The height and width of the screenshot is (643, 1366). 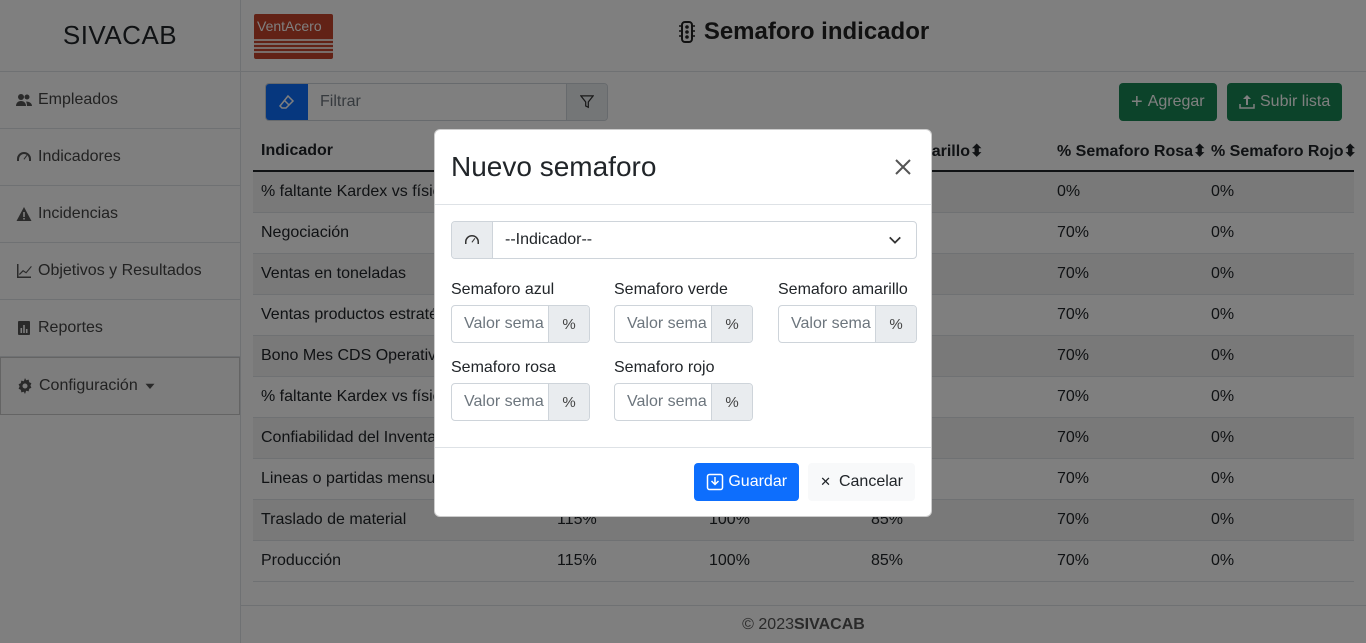 I want to click on semaforo-amarillo-input: Valor sema, so click(x=827, y=324).